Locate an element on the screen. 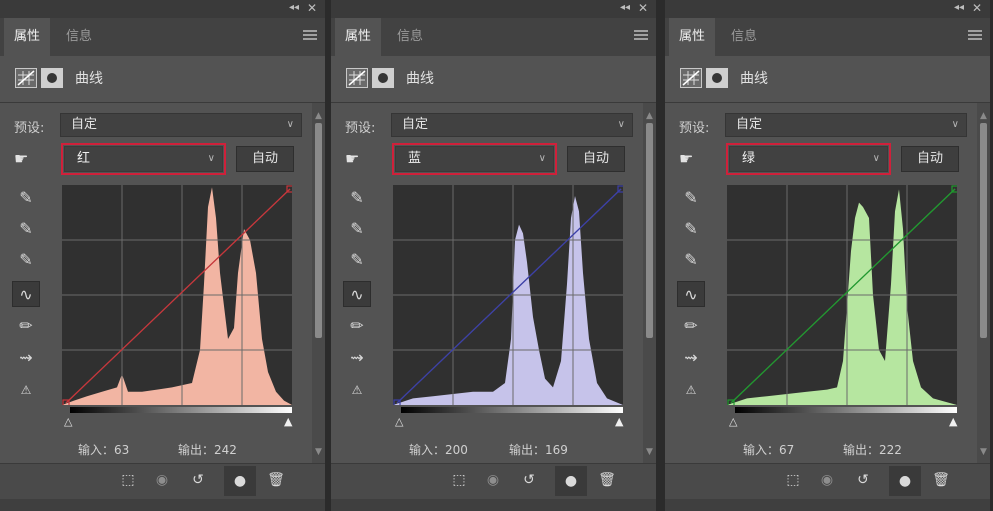 The image size is (993, 511). panel-footer: ⬚ ◉ ↺ ● 🗑 is located at coordinates (493, 481).